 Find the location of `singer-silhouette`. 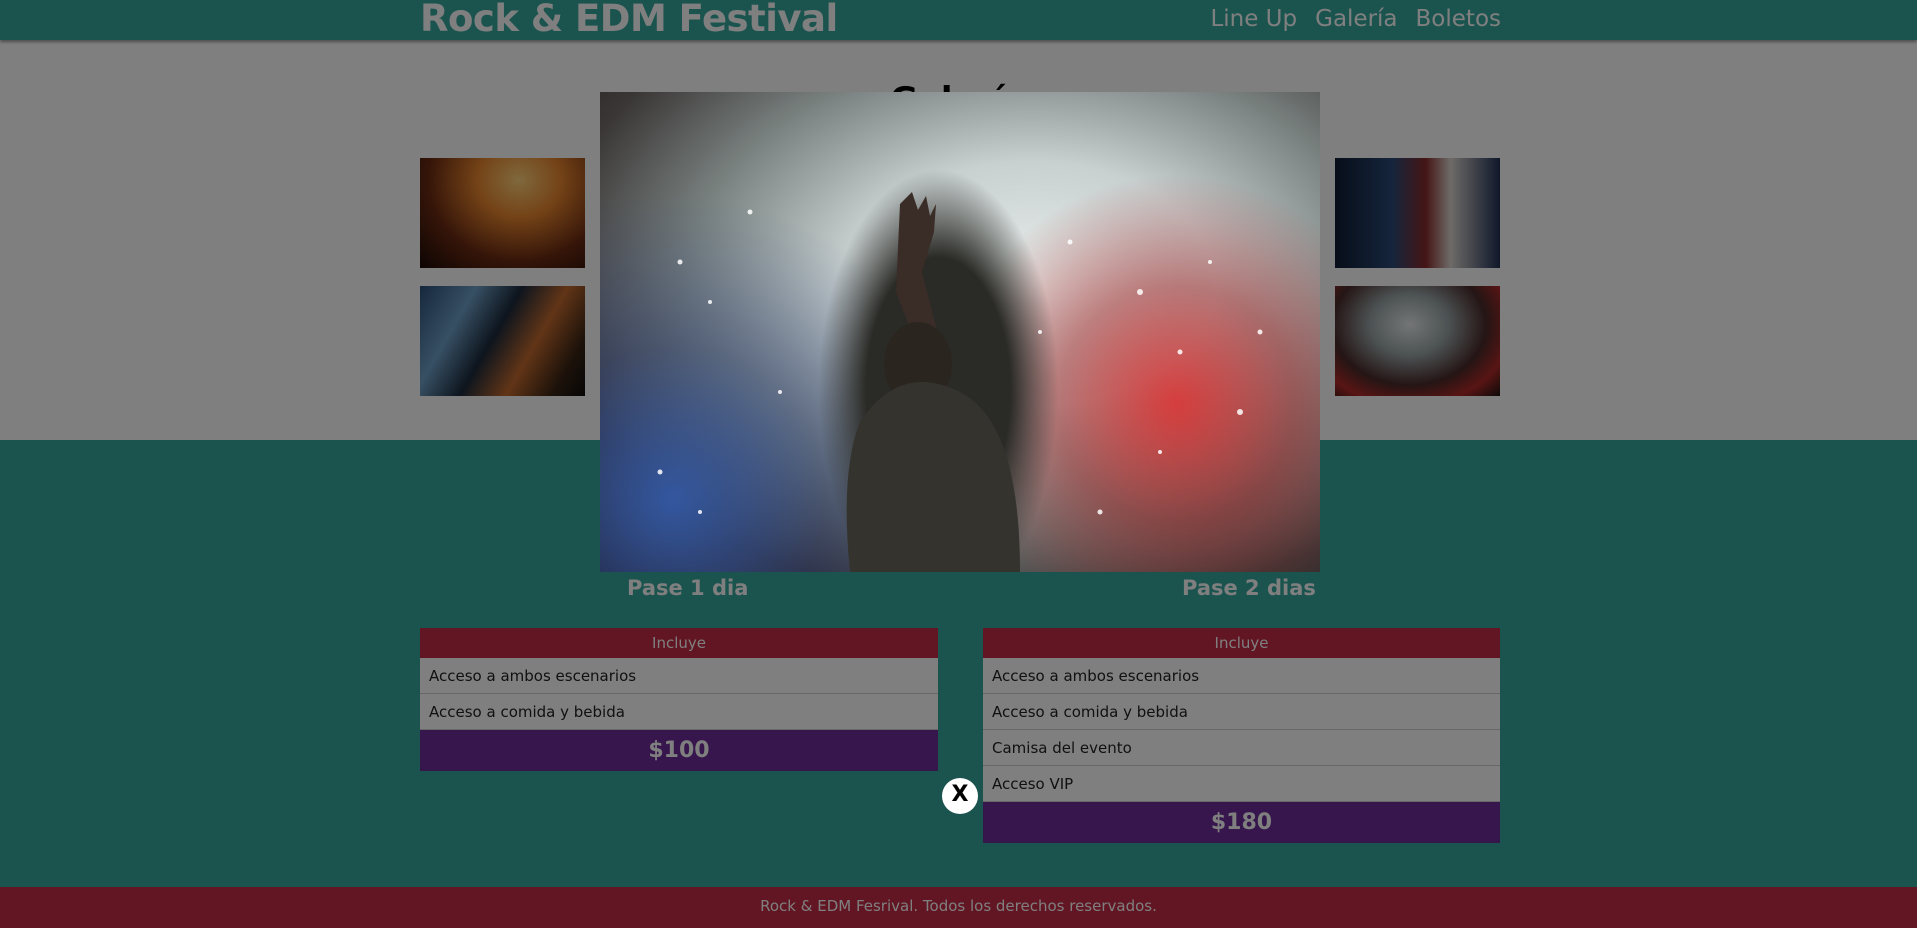

singer-silhouette is located at coordinates (960, 382).